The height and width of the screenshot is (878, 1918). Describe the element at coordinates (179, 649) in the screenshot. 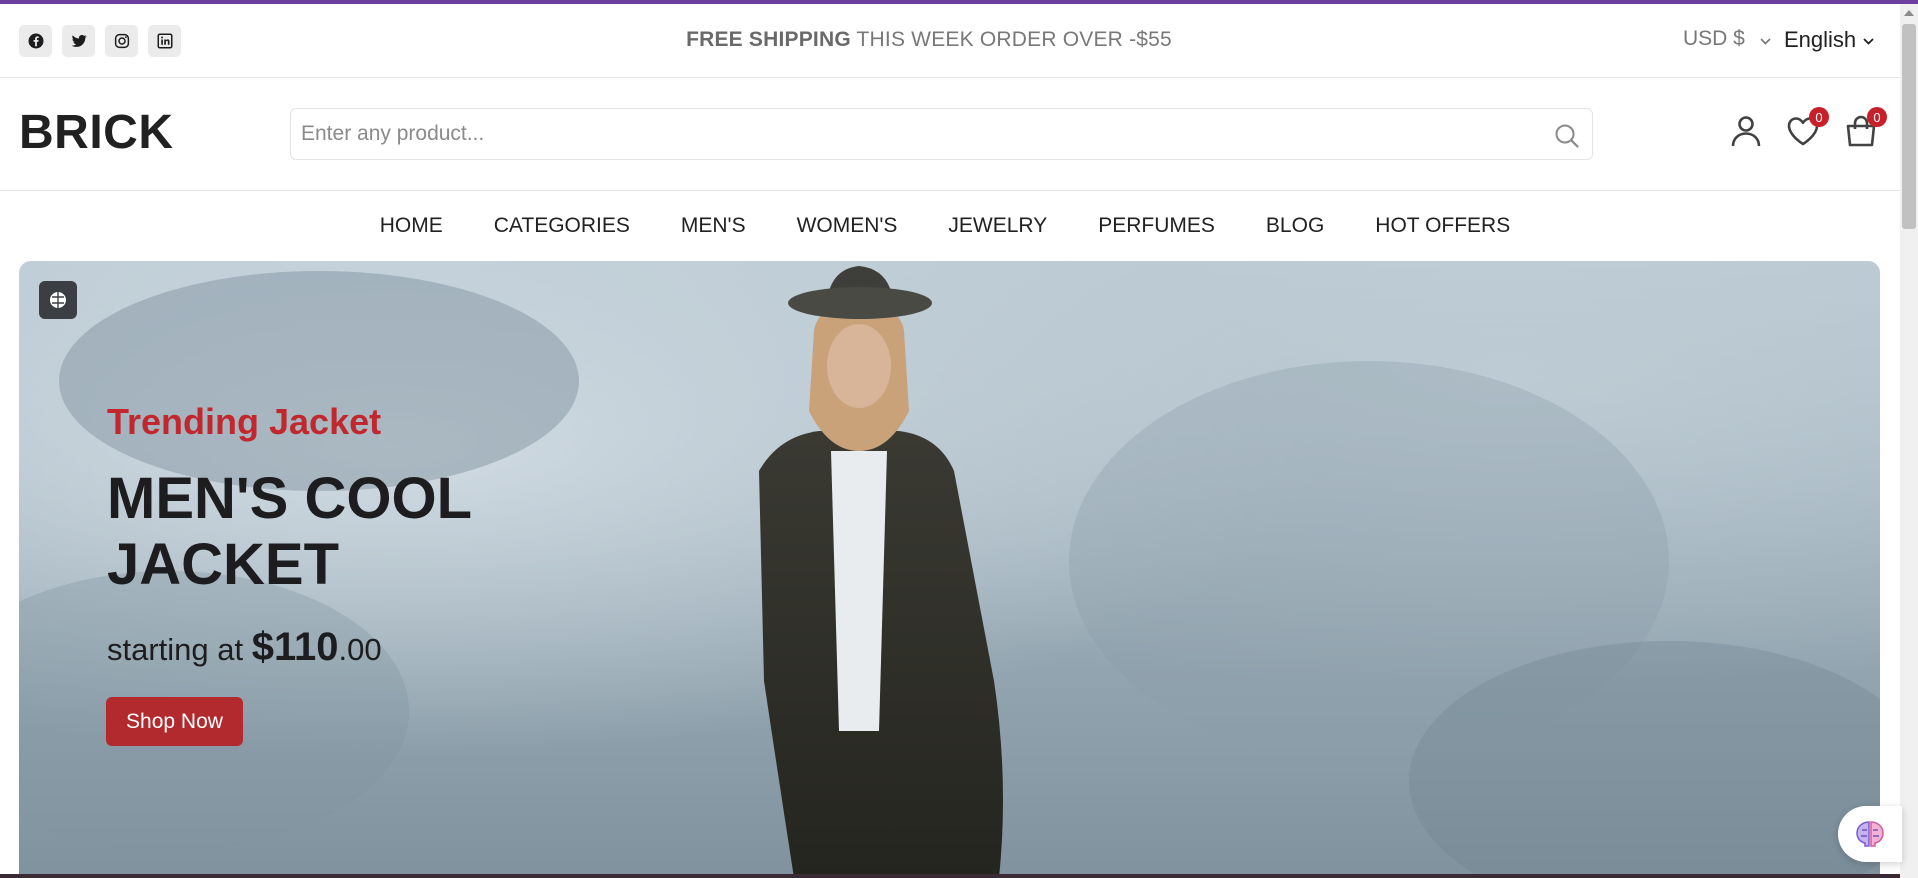

I see `price-prefix: starting at` at that location.